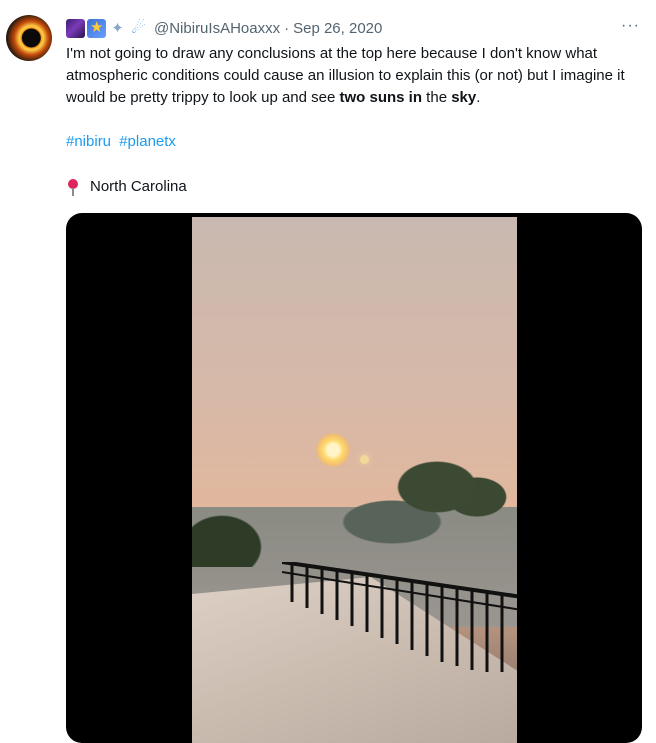 This screenshot has width=656, height=743. Describe the element at coordinates (29, 38) in the screenshot. I see `avatar` at that location.